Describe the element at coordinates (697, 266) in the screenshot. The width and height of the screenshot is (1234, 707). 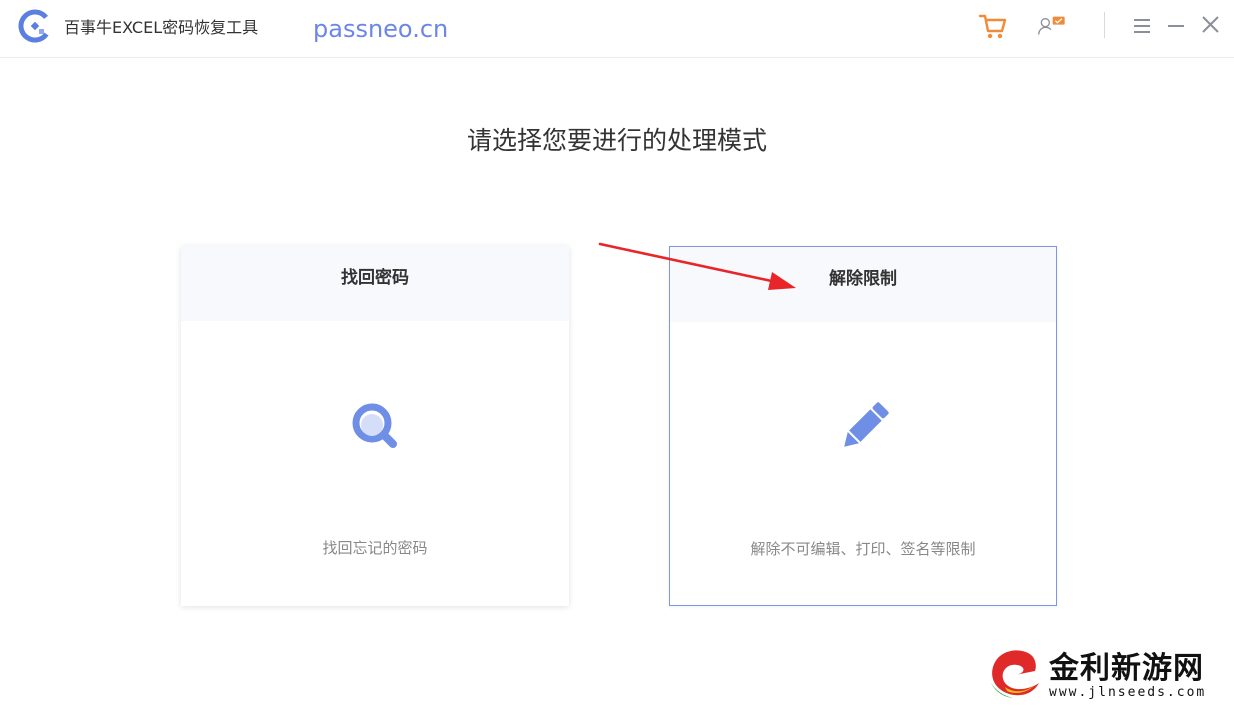
I see `annotation-arrow` at that location.